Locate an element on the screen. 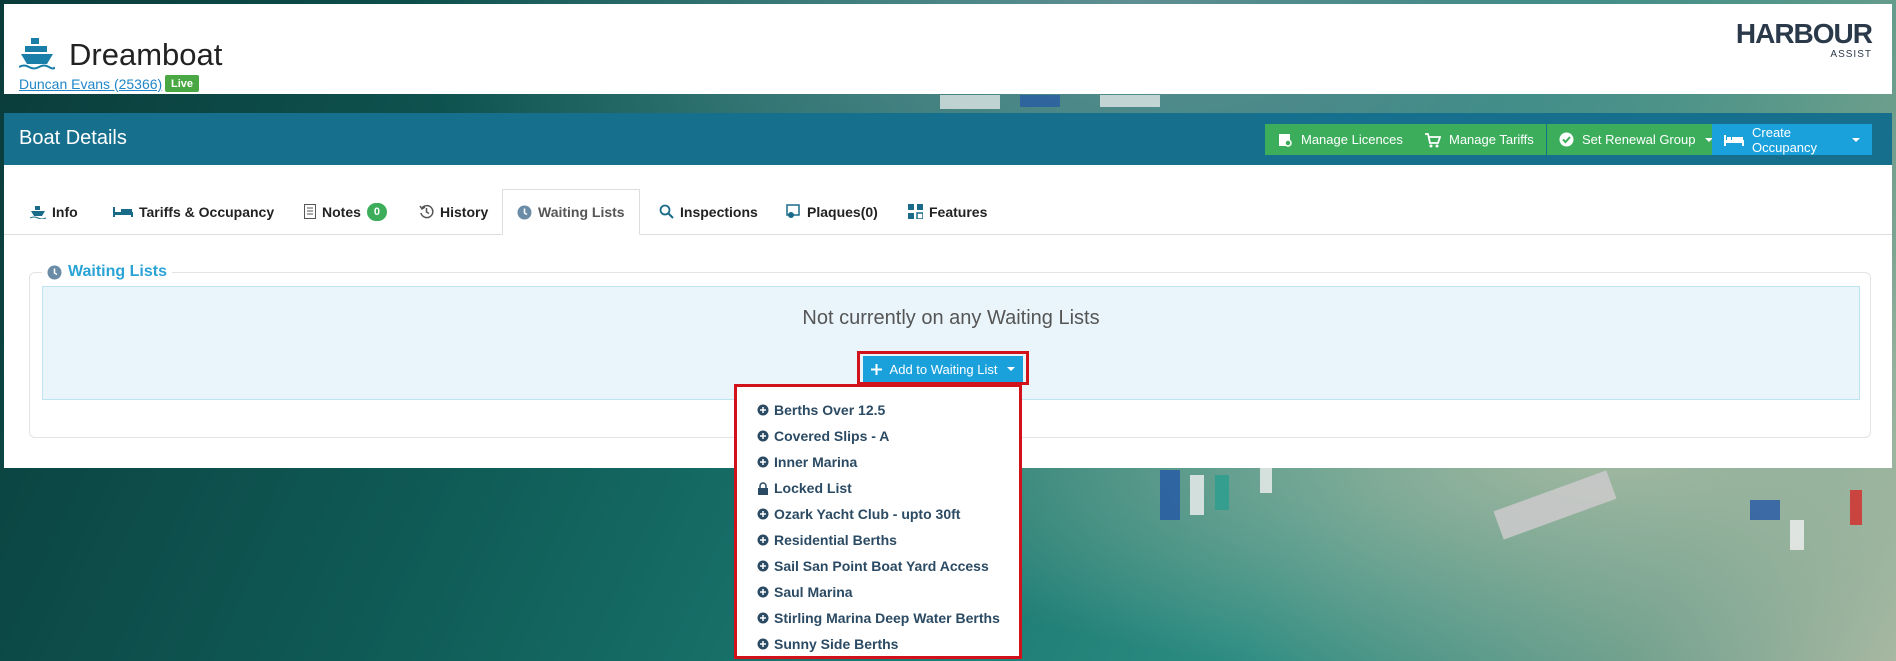 The height and width of the screenshot is (661, 1896). owner-link: Duncan Evans (25366) is located at coordinates (90, 84).